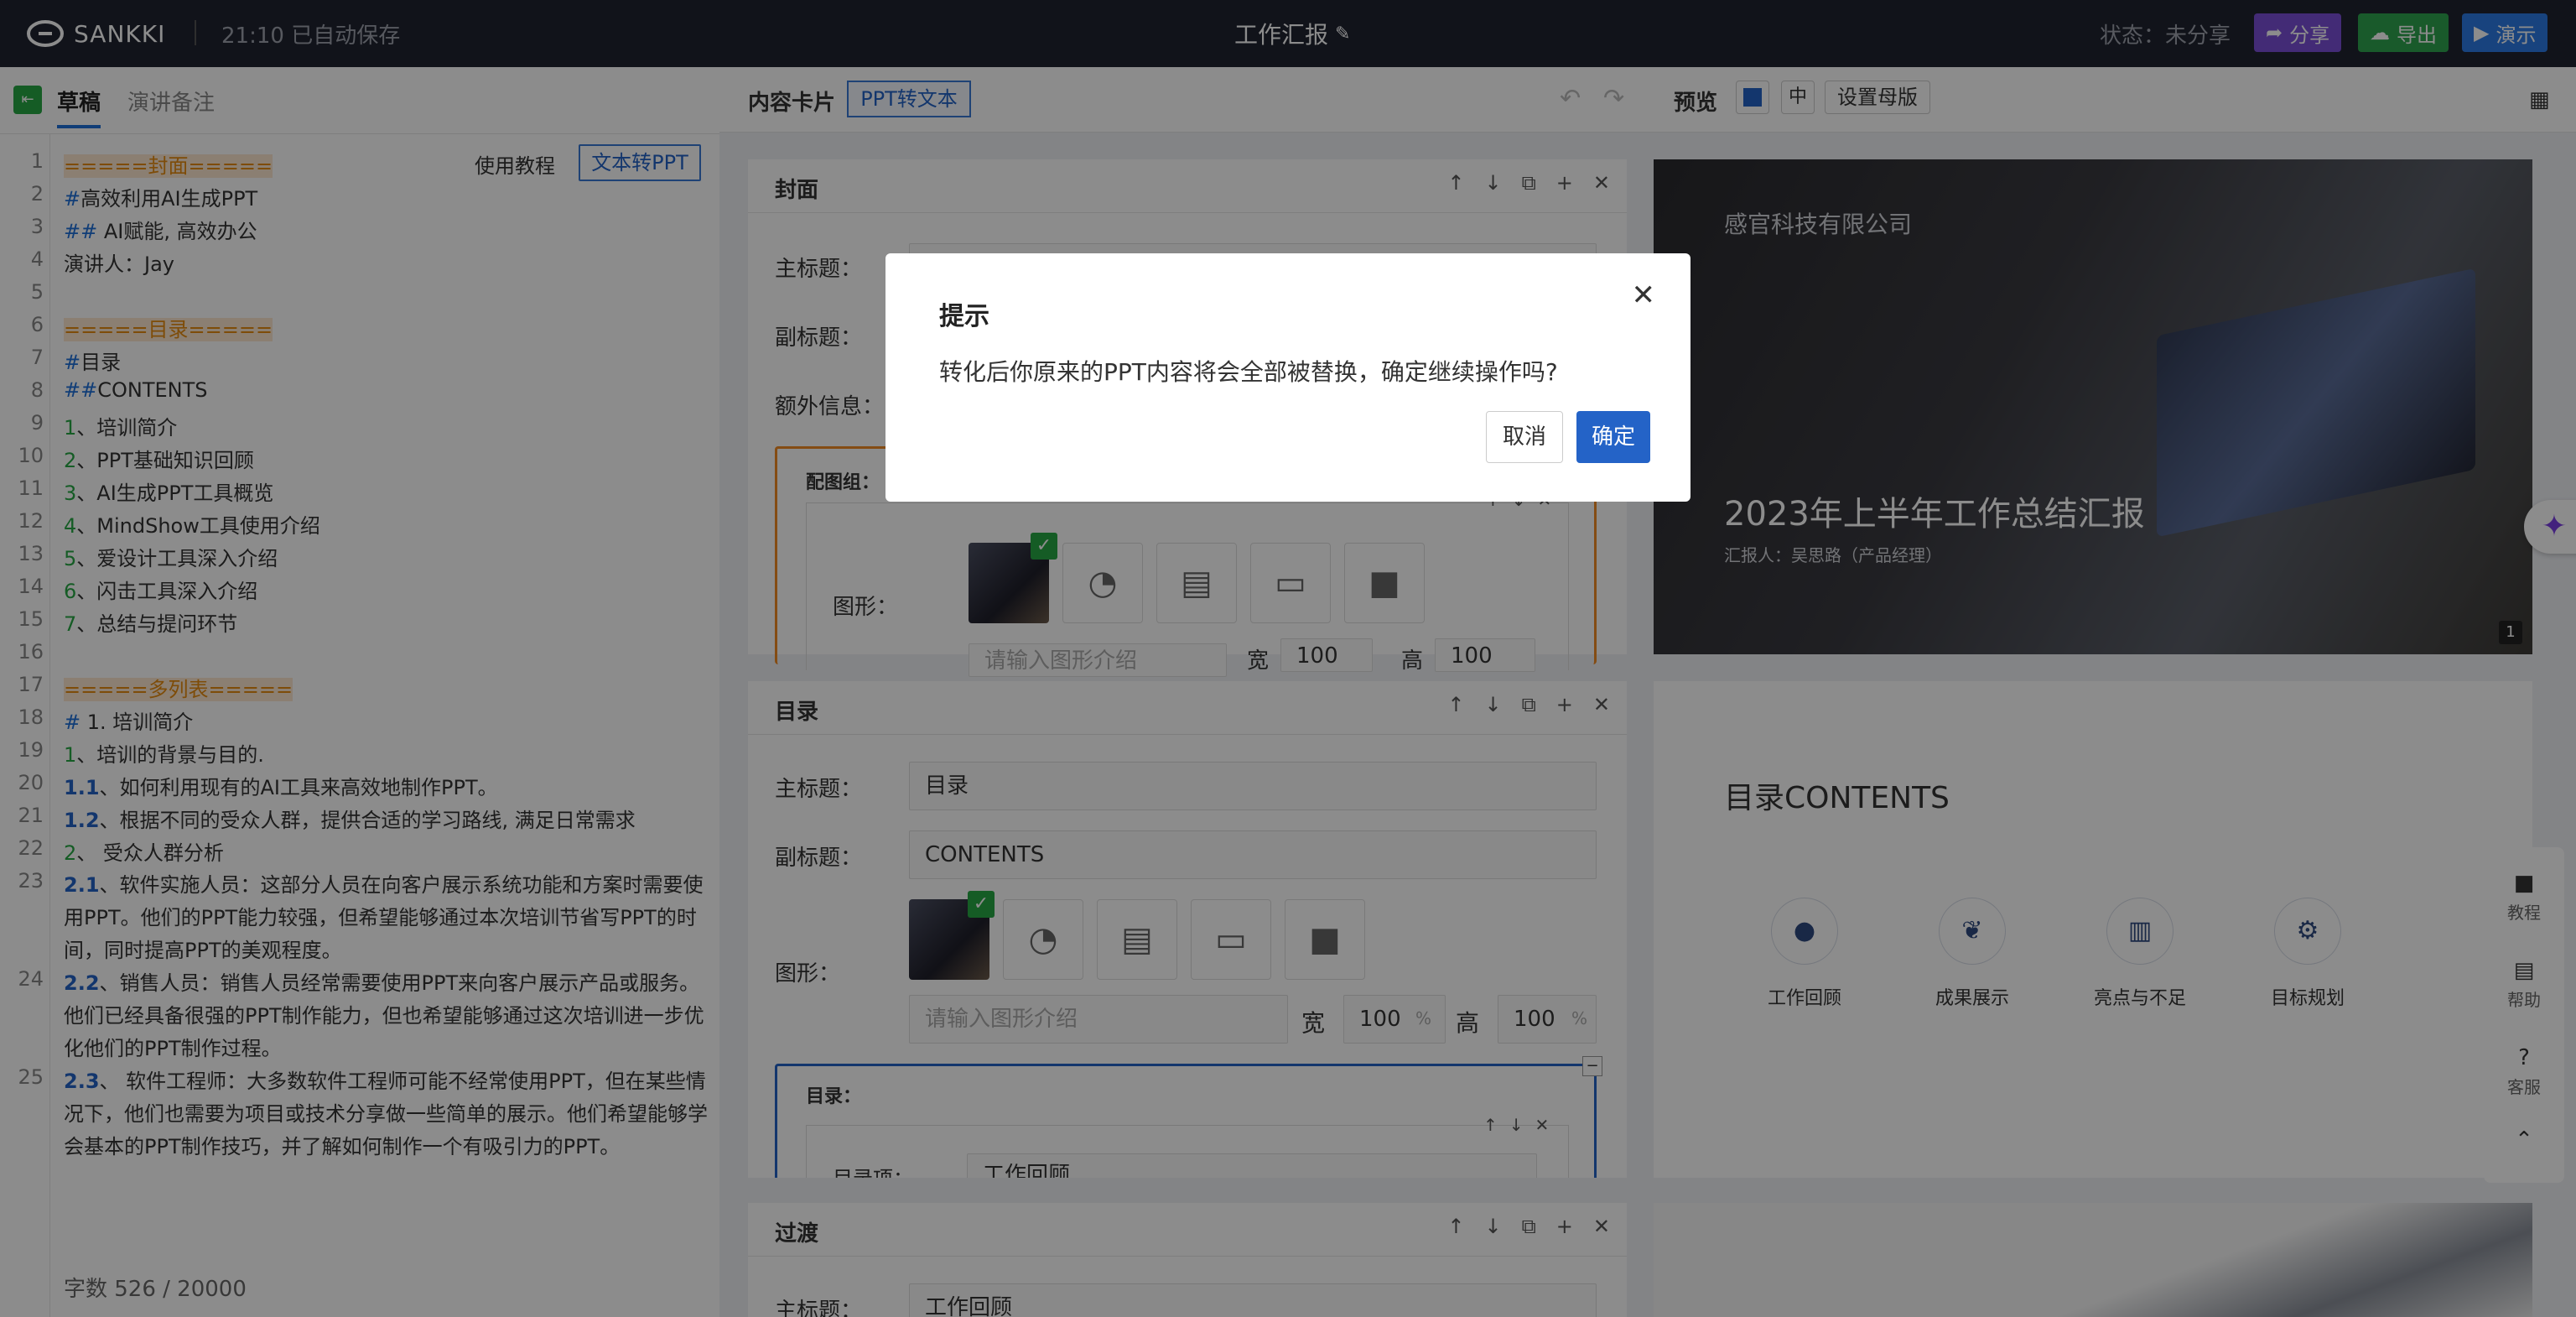 Image resolution: width=2576 pixels, height=1317 pixels. Describe the element at coordinates (1644, 295) in the screenshot. I see `close-icon: ✕` at that location.